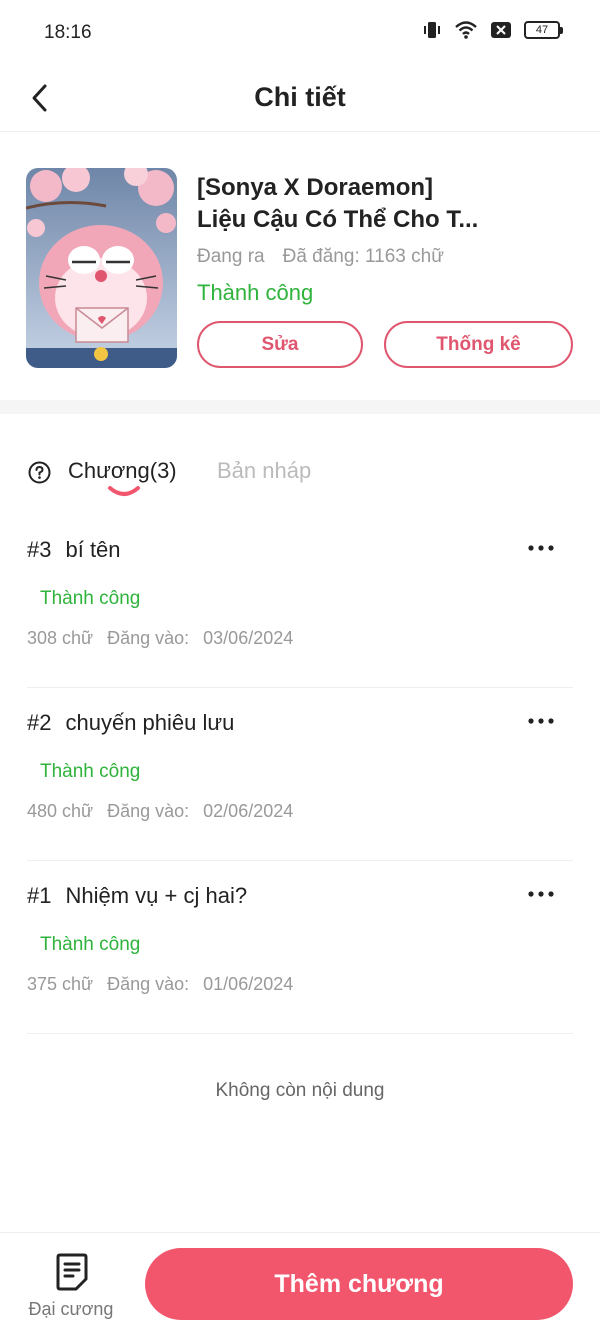  I want to click on chapter-name: Nhiệm vụ + cj hai?, so click(156, 895).